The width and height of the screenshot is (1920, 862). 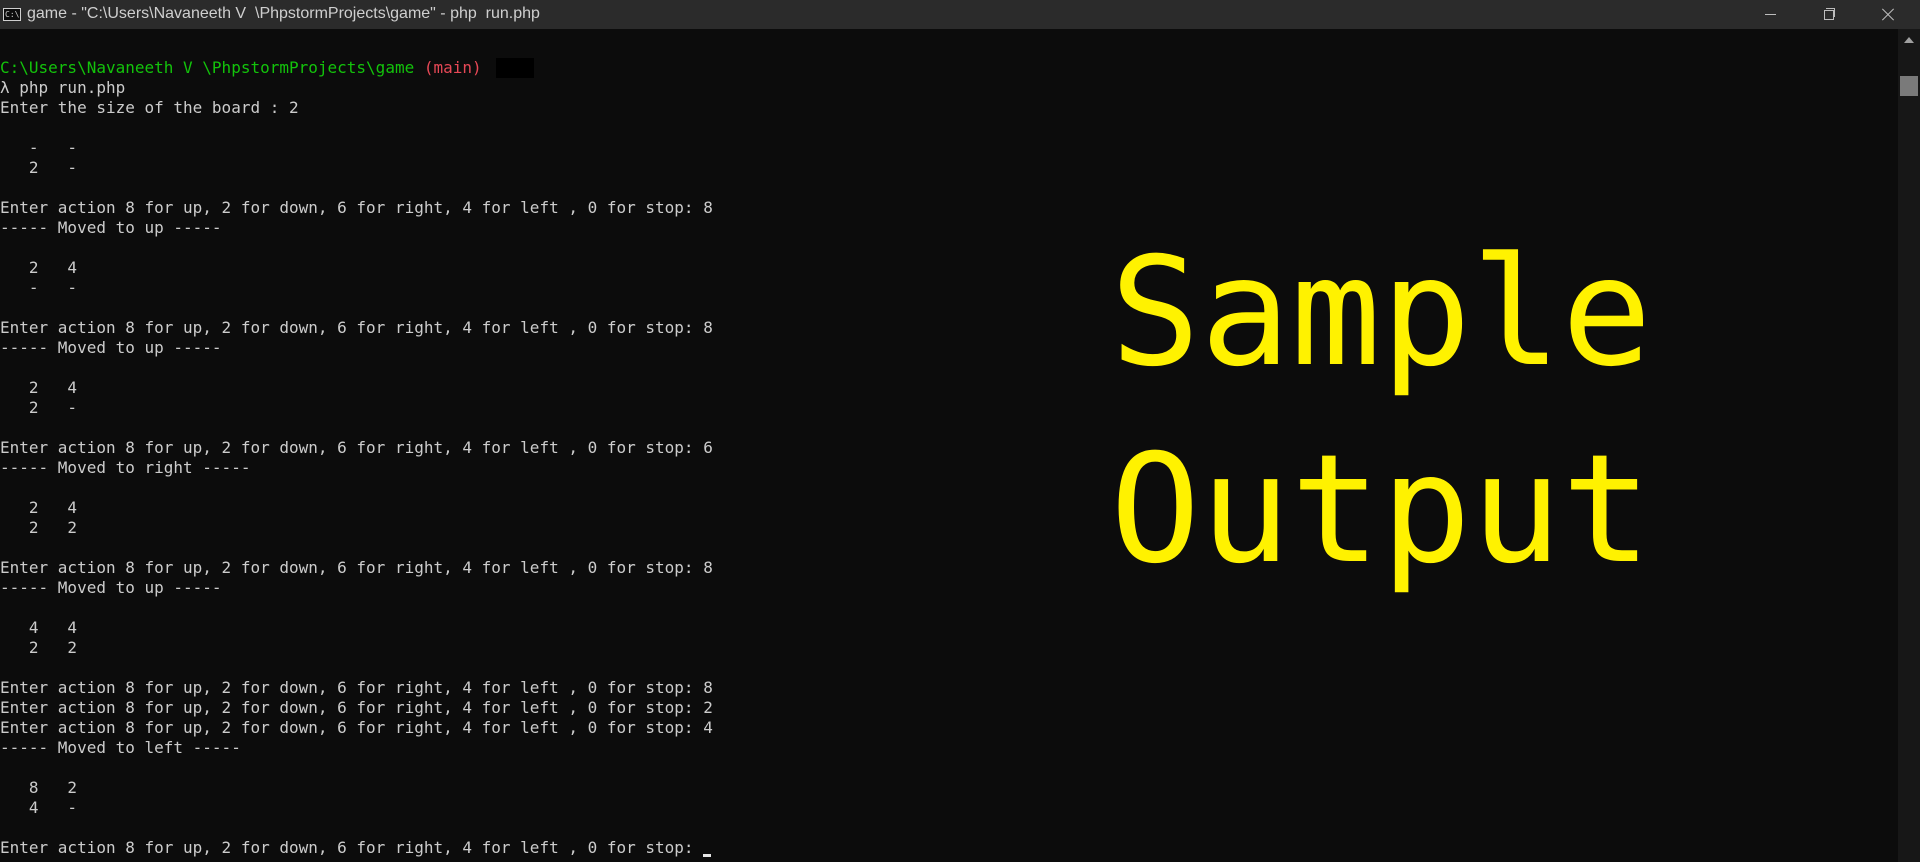 What do you see at coordinates (120, 747) in the screenshot?
I see `console-line: ----- Moved to left -----` at bounding box center [120, 747].